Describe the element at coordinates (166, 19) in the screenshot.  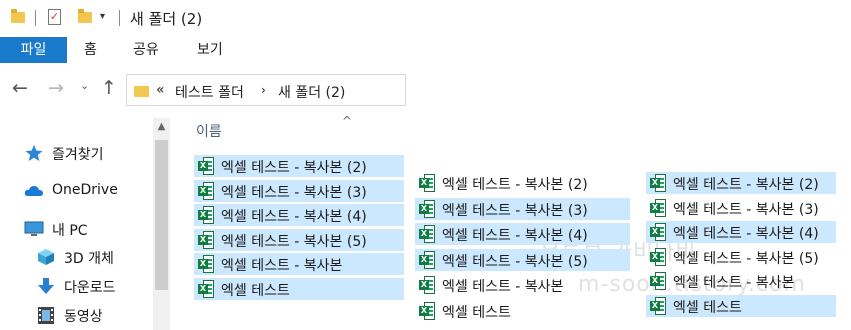
I see `window-title: 새 폴더 (2)` at that location.